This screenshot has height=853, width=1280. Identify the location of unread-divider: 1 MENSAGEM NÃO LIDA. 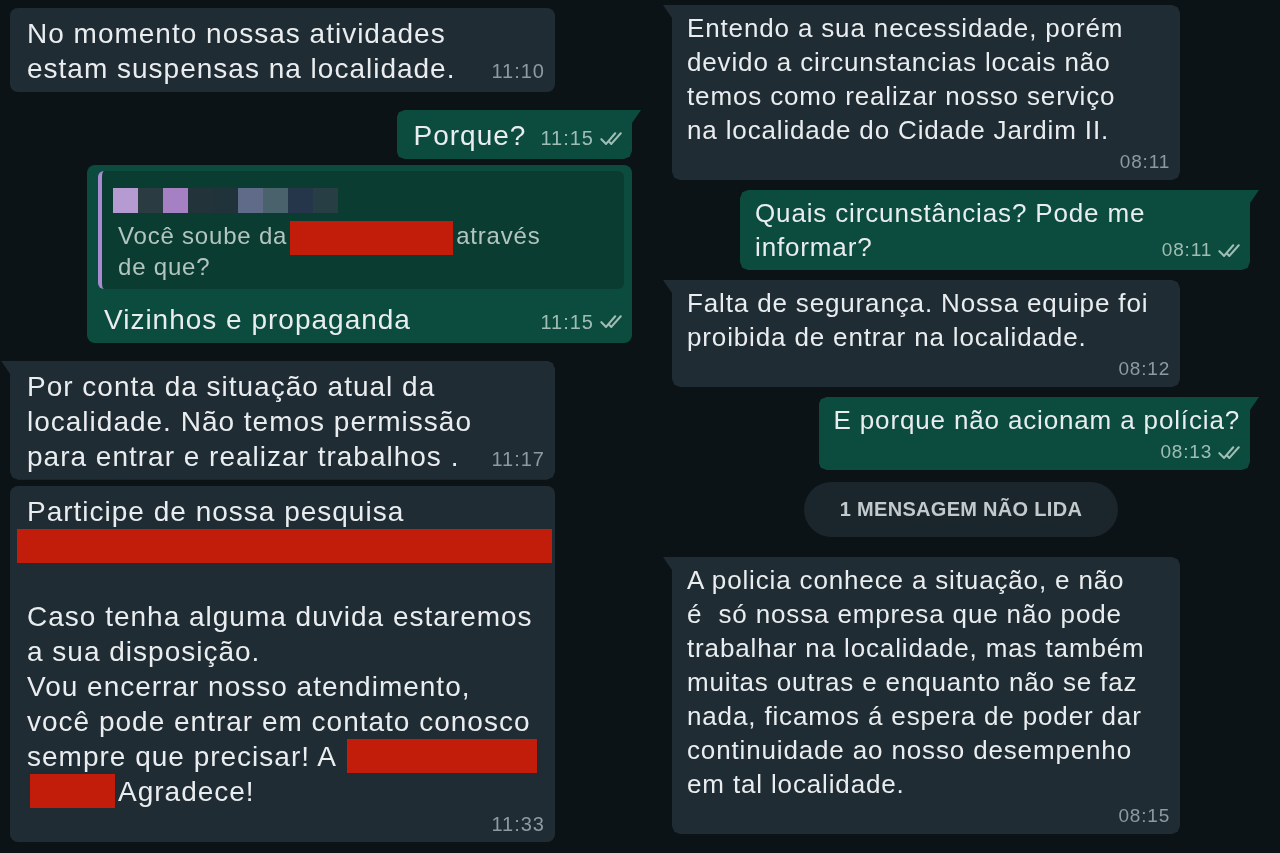
(961, 509).